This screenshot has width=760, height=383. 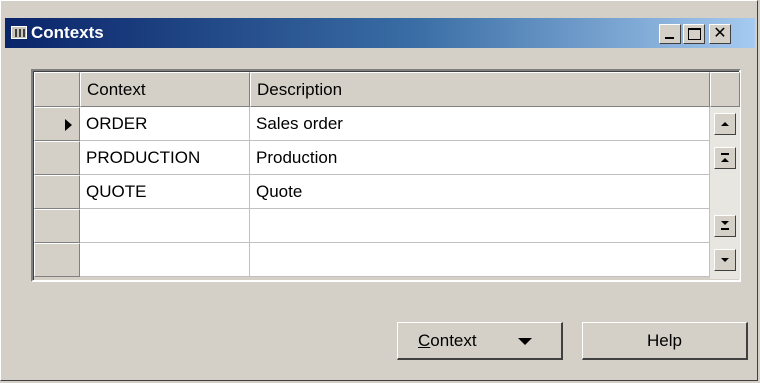 I want to click on help-button: Help, so click(x=665, y=341).